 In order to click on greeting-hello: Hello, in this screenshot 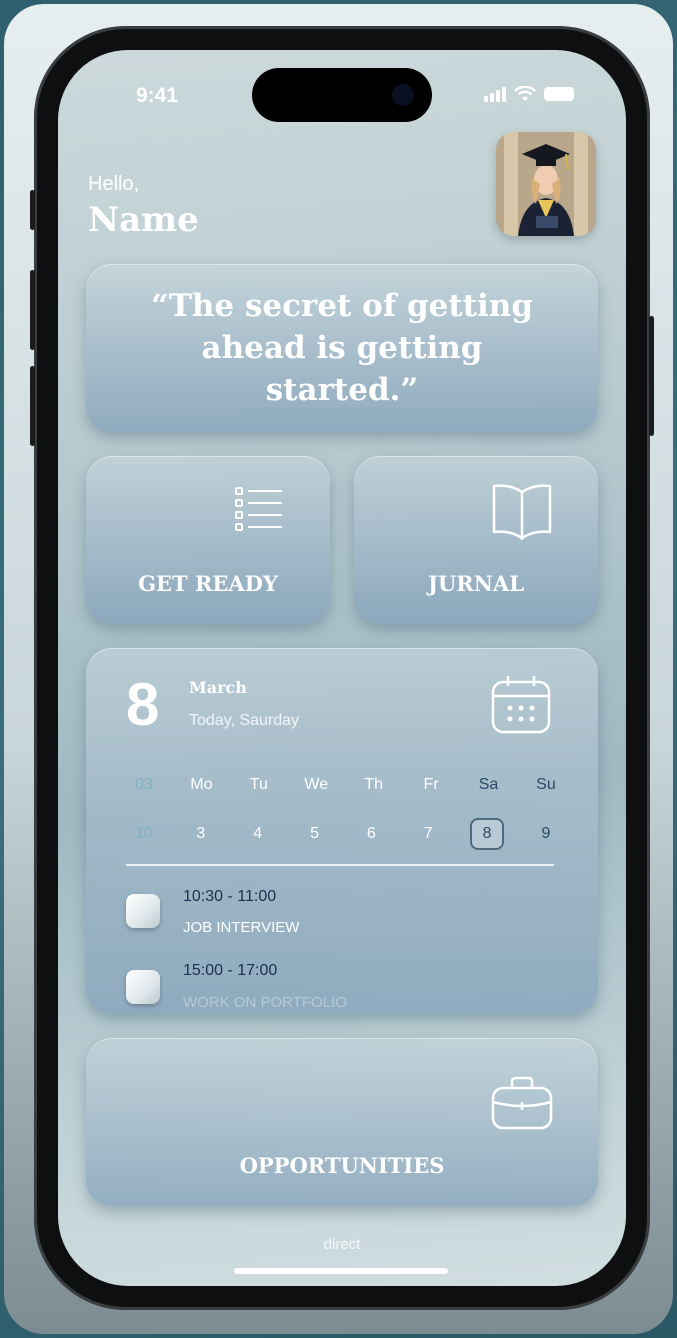, I will do `click(114, 184)`.